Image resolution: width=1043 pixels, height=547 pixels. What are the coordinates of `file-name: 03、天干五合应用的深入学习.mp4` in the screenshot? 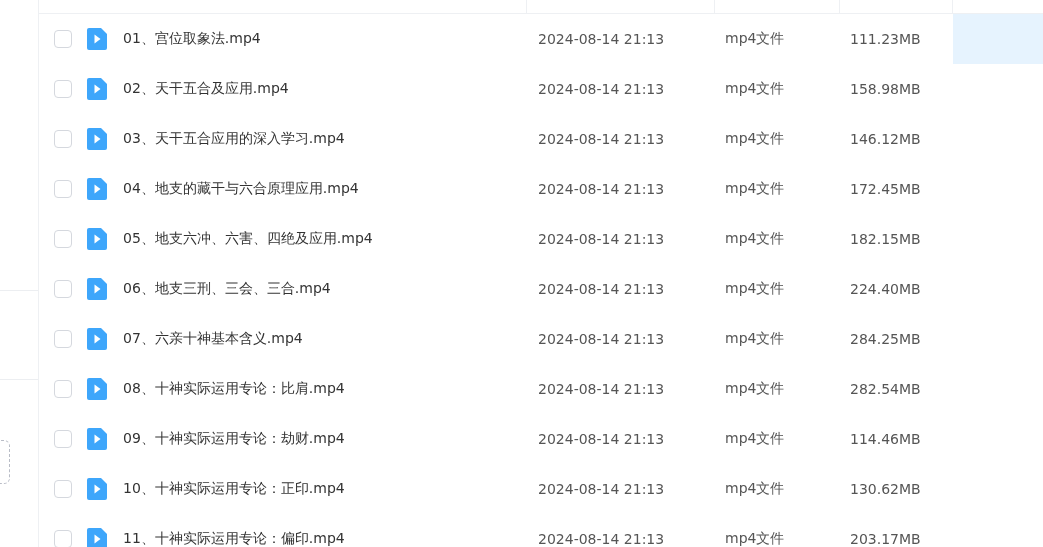 It's located at (234, 139).